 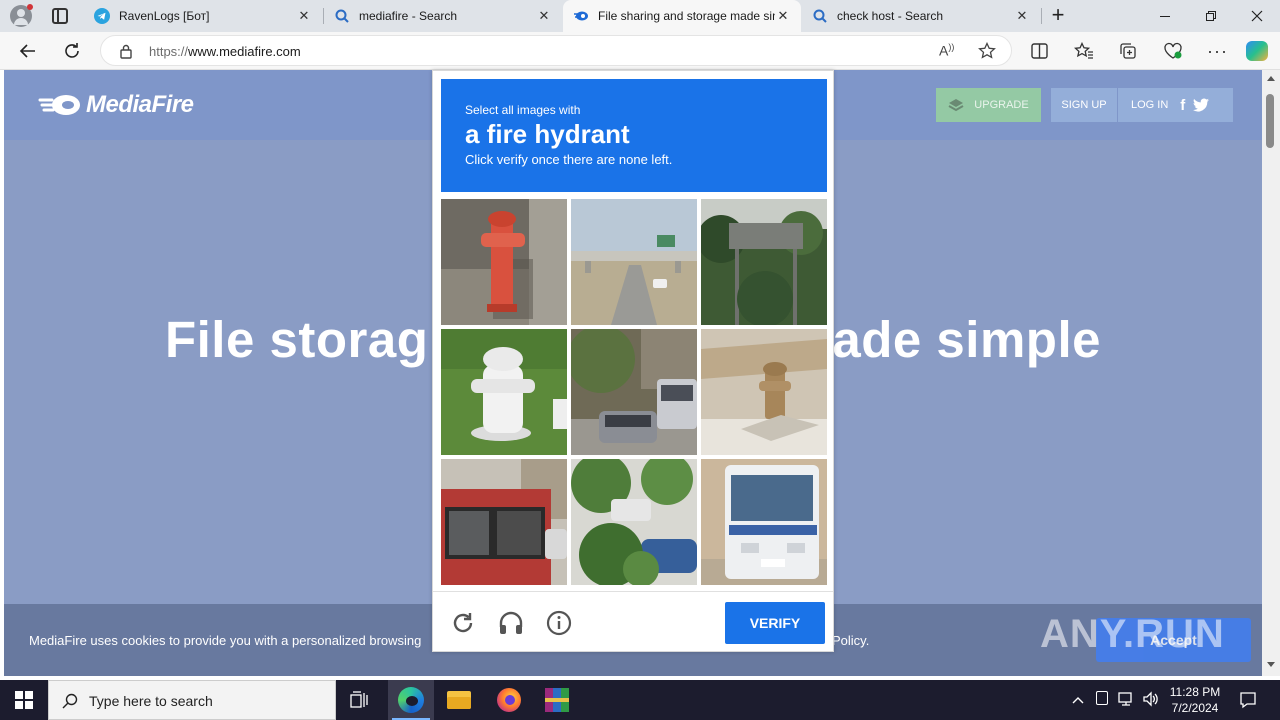 What do you see at coordinates (1270, 121) in the screenshot?
I see `scrollbar-thumb` at bounding box center [1270, 121].